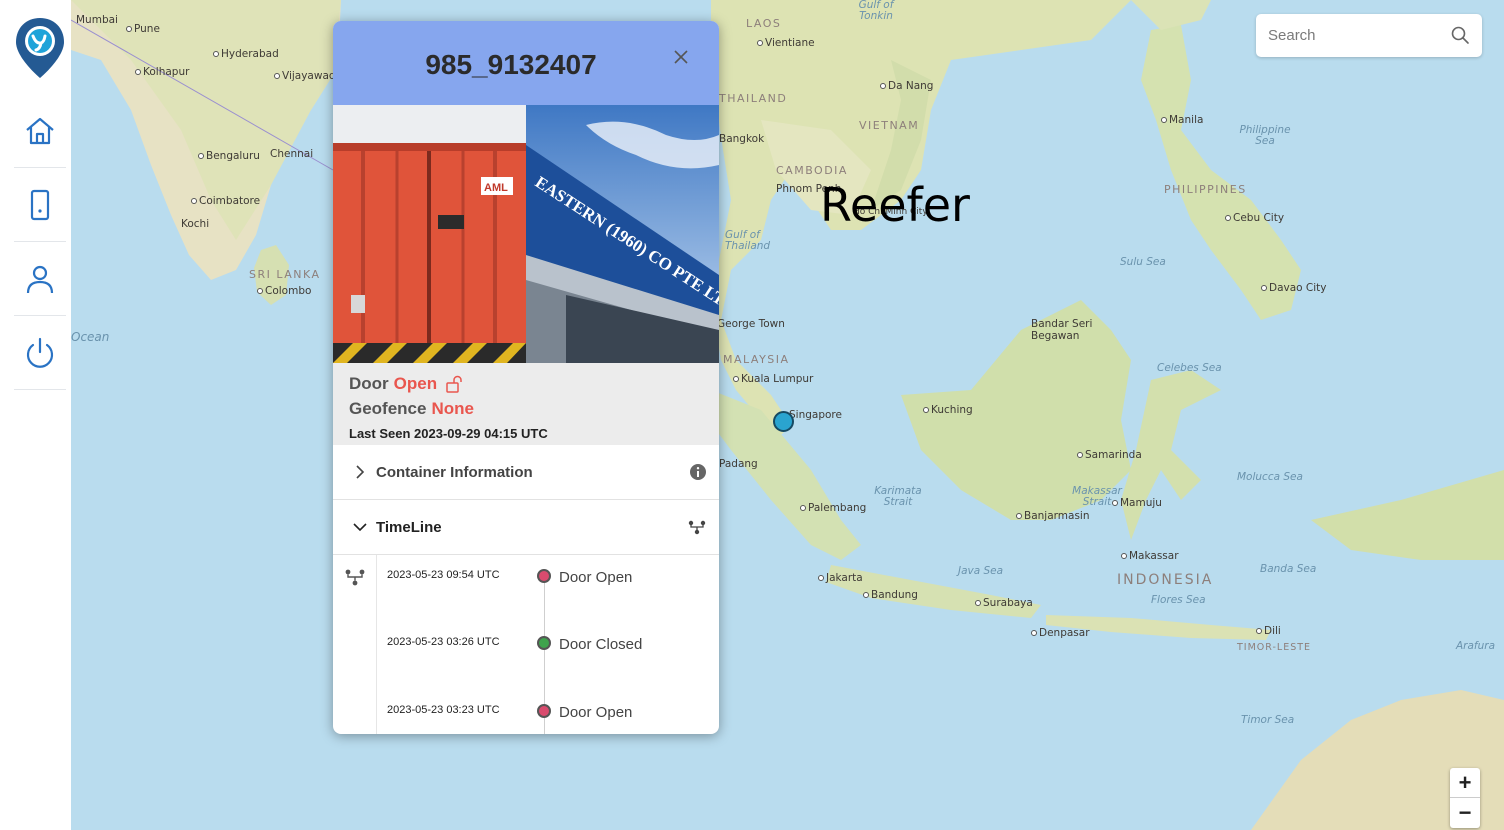  I want to click on sea-label: Gulf of Tonkin, so click(876, 11).